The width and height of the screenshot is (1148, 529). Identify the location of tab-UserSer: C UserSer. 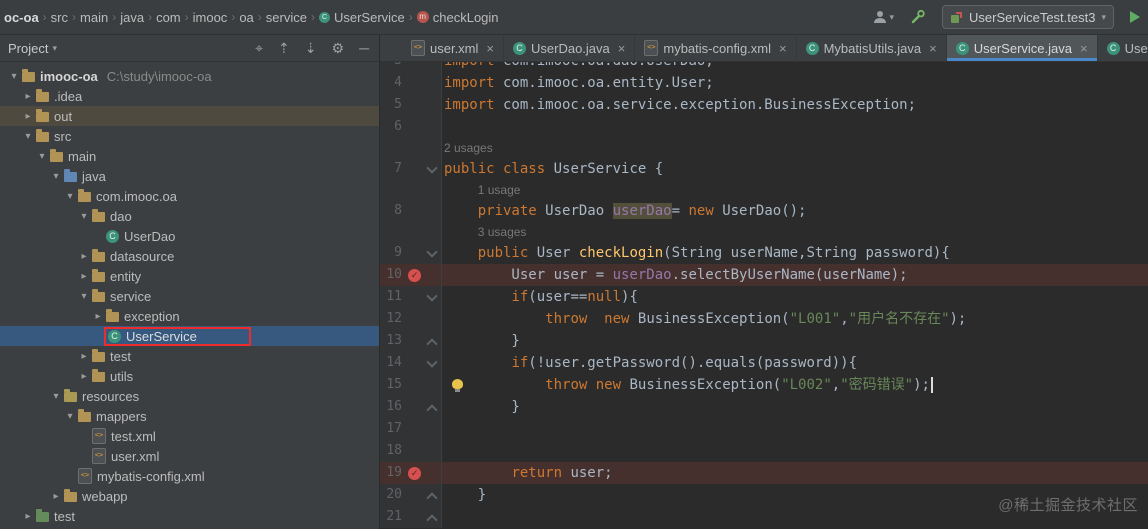
(1123, 48).